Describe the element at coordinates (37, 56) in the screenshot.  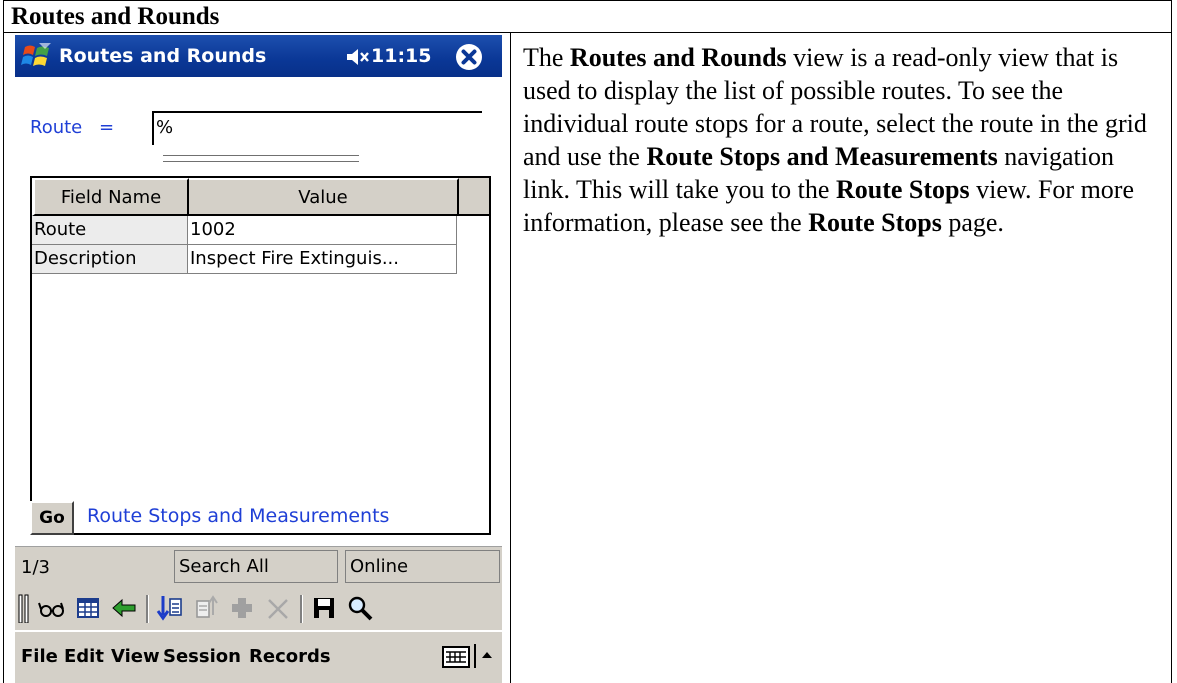
I see `windows-start-icon` at that location.